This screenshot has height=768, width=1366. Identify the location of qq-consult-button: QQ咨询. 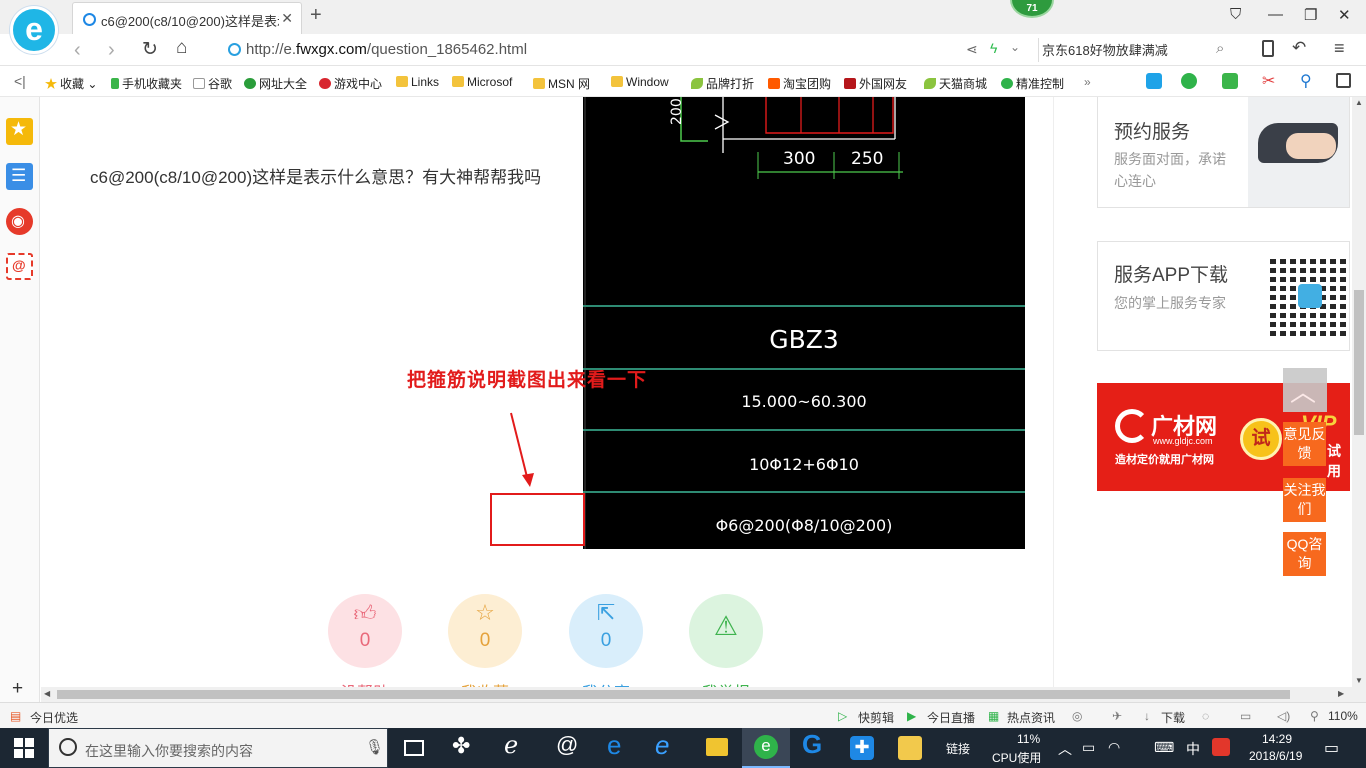
(1304, 554).